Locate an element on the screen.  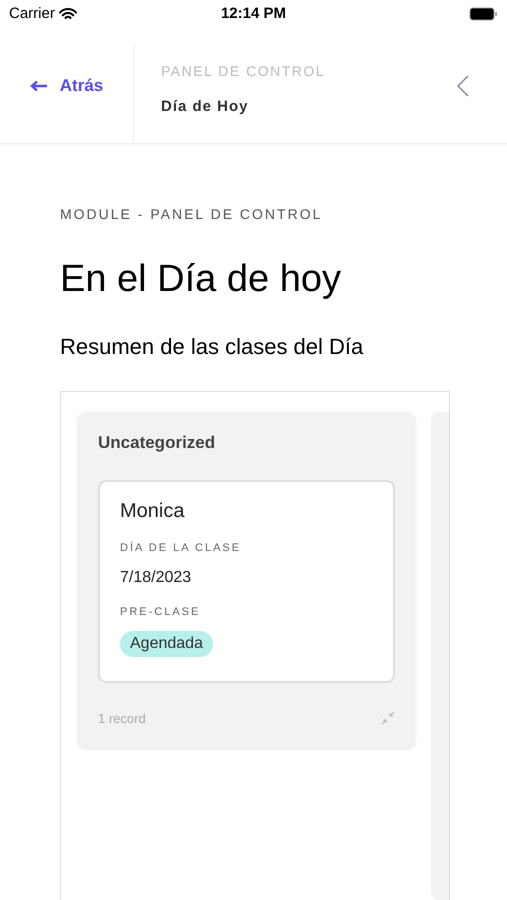
carrier-label: Carrier is located at coordinates (32, 14).